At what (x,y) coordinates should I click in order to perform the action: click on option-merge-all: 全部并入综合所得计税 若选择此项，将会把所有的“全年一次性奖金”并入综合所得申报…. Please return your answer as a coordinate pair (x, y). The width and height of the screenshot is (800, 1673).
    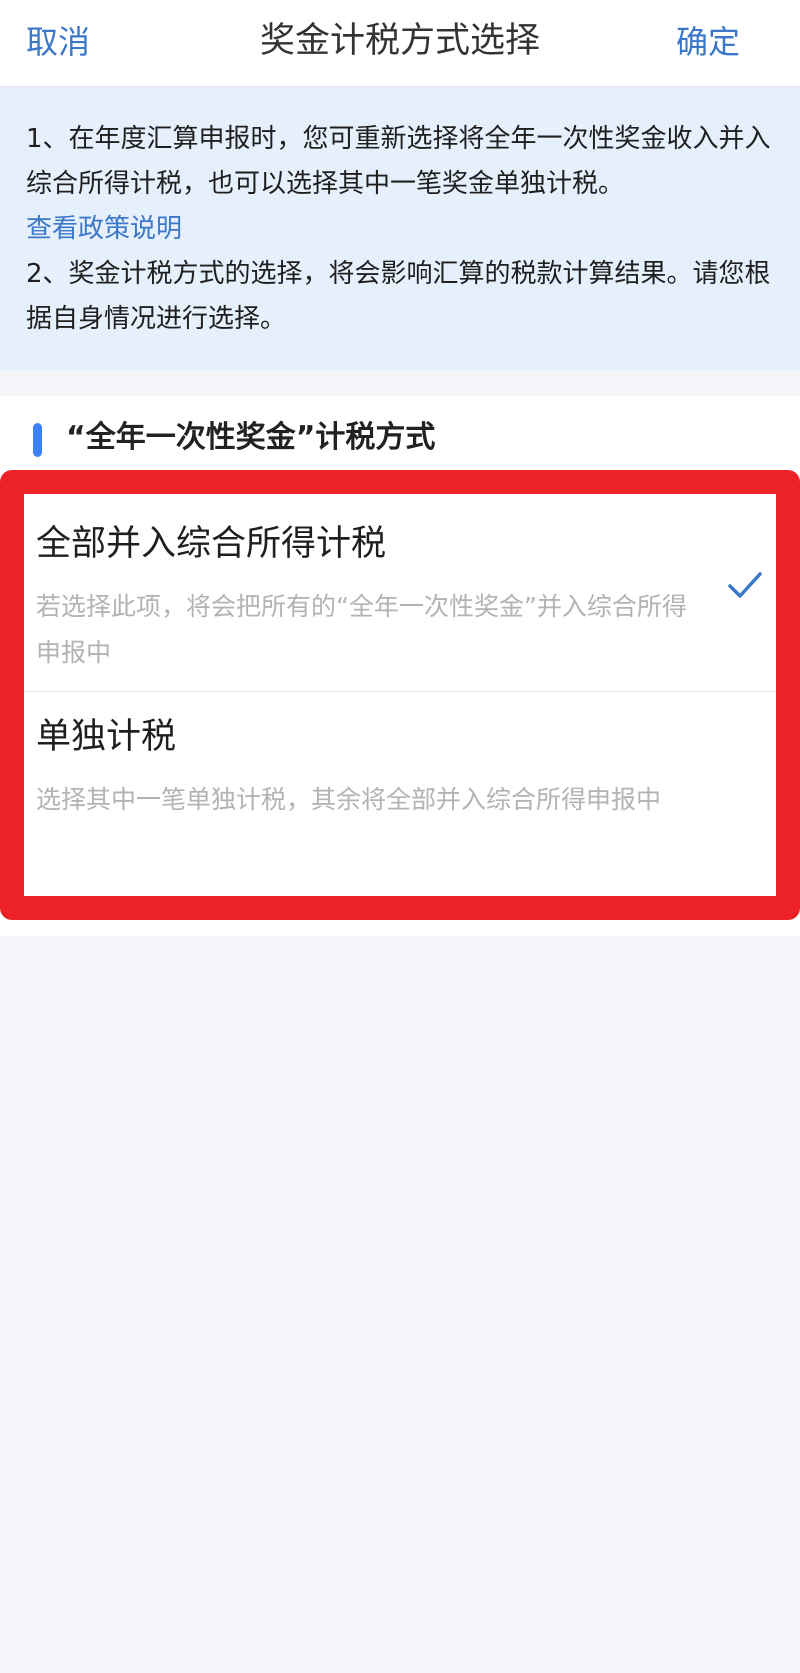
    Looking at the image, I should click on (400, 593).